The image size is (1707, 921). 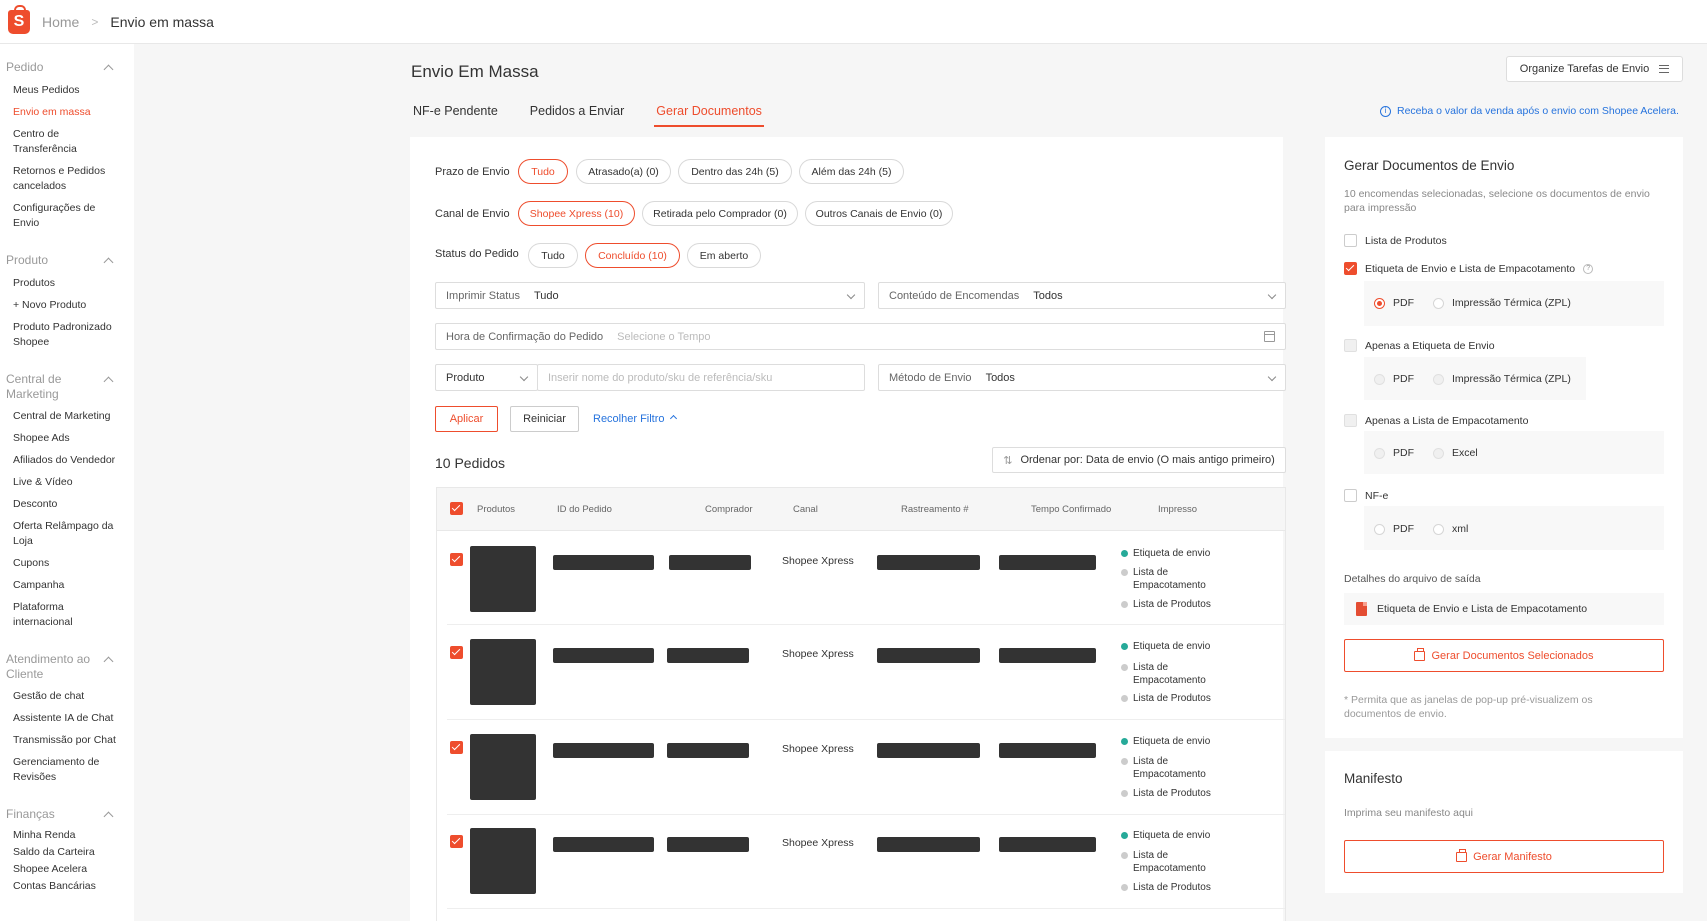 What do you see at coordinates (543, 171) in the screenshot?
I see `prazo-option-tudo: Tudo` at bounding box center [543, 171].